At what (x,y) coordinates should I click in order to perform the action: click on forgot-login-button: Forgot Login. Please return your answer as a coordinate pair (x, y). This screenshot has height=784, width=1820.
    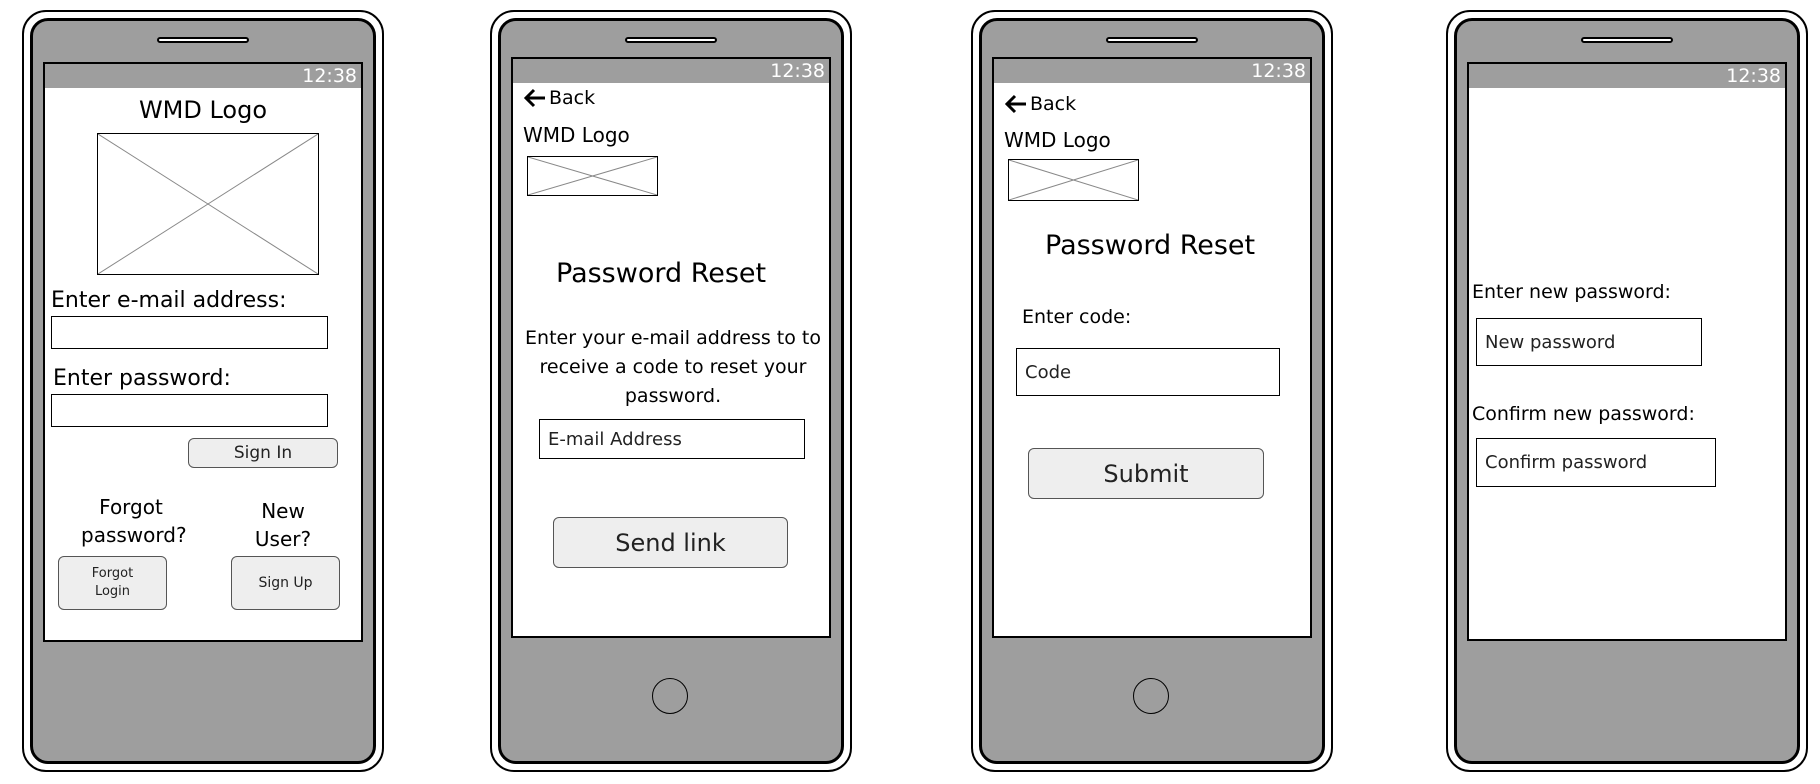
    Looking at the image, I should click on (112, 583).